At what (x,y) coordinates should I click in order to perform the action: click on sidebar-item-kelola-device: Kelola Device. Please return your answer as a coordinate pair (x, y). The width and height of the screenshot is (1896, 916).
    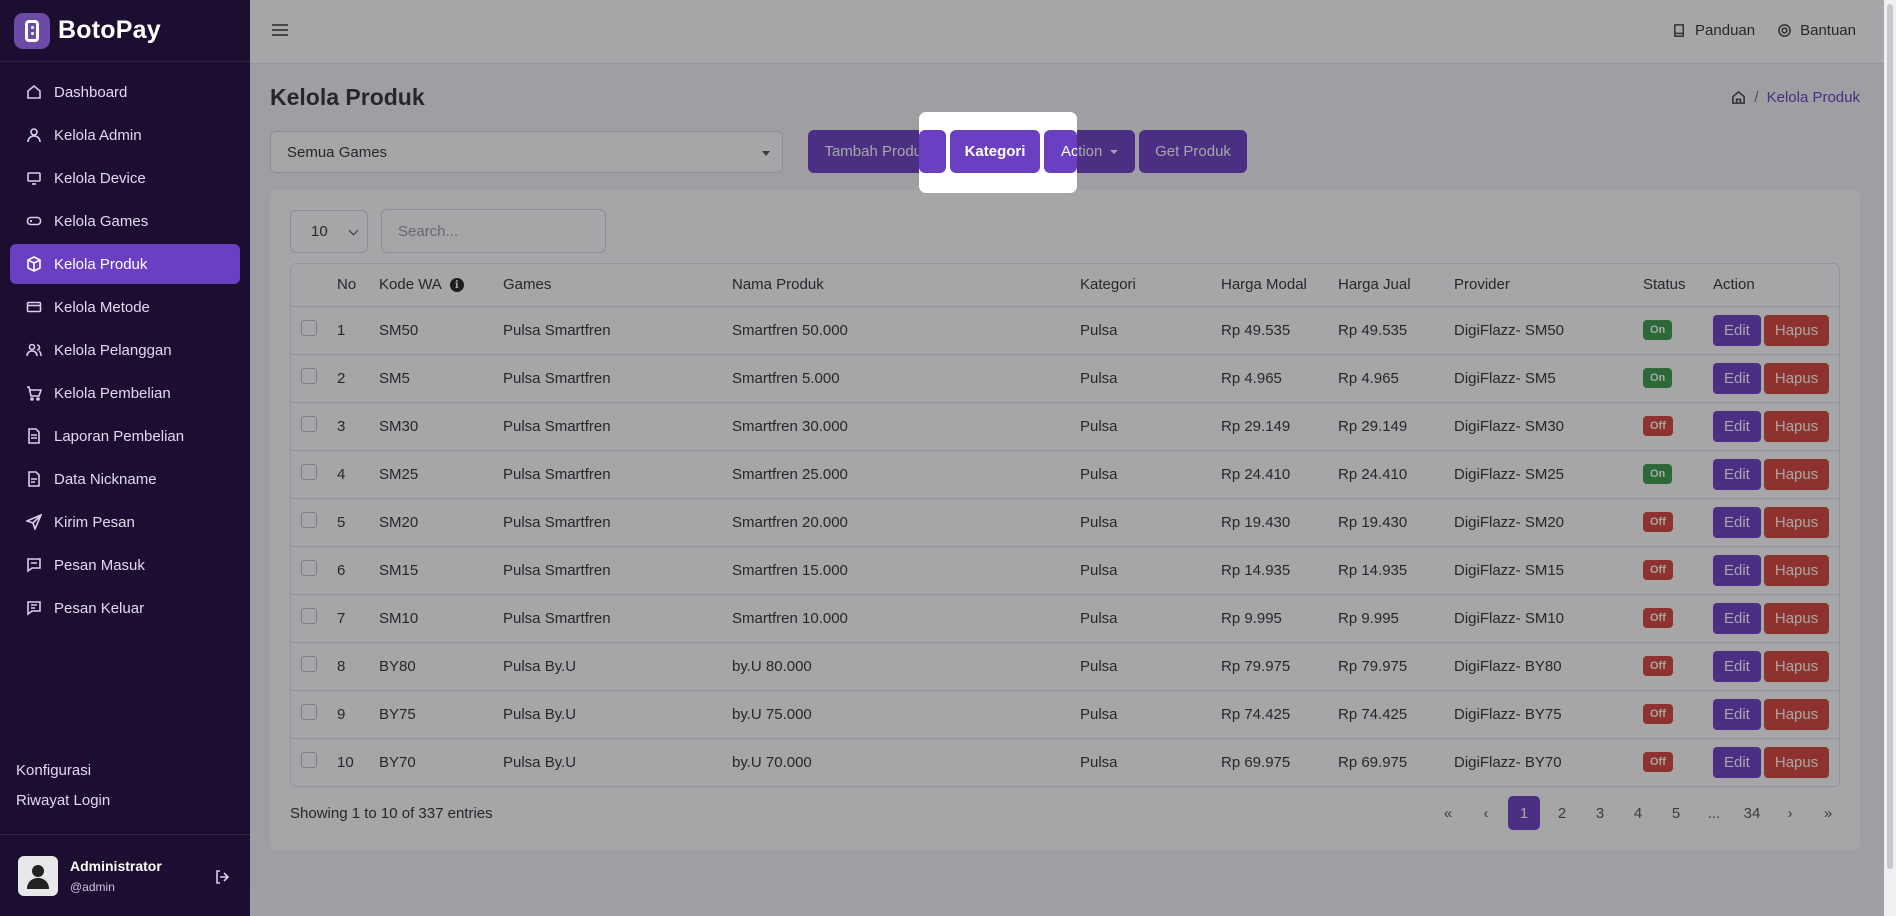
    Looking at the image, I should click on (125, 178).